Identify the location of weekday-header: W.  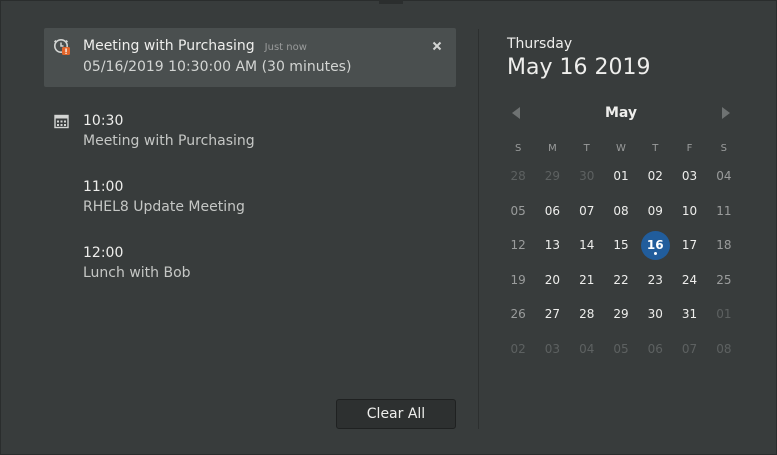
(621, 148).